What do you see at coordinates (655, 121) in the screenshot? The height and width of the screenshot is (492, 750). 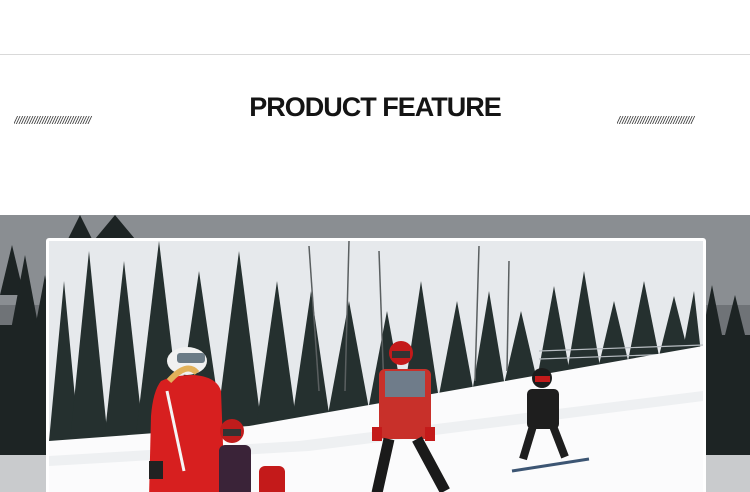 I see `right-hatch-decoration: //////////////////////////////` at bounding box center [655, 121].